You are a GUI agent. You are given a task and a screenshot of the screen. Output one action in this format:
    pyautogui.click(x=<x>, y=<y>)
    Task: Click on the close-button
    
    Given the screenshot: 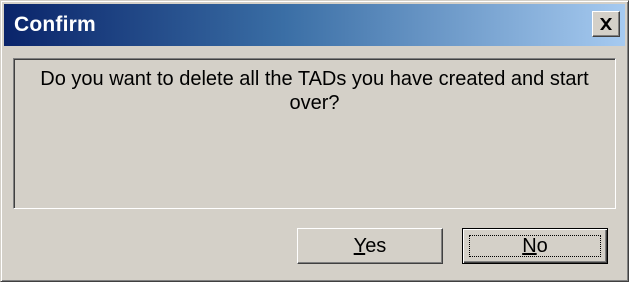 What is the action you would take?
    pyautogui.click(x=606, y=24)
    